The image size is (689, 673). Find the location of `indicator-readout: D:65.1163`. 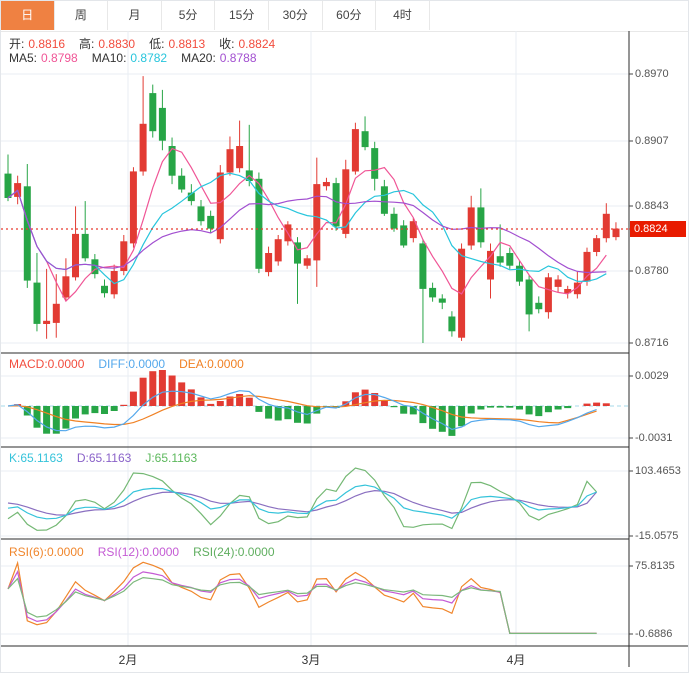

indicator-readout: D:65.1163 is located at coordinates (104, 458).